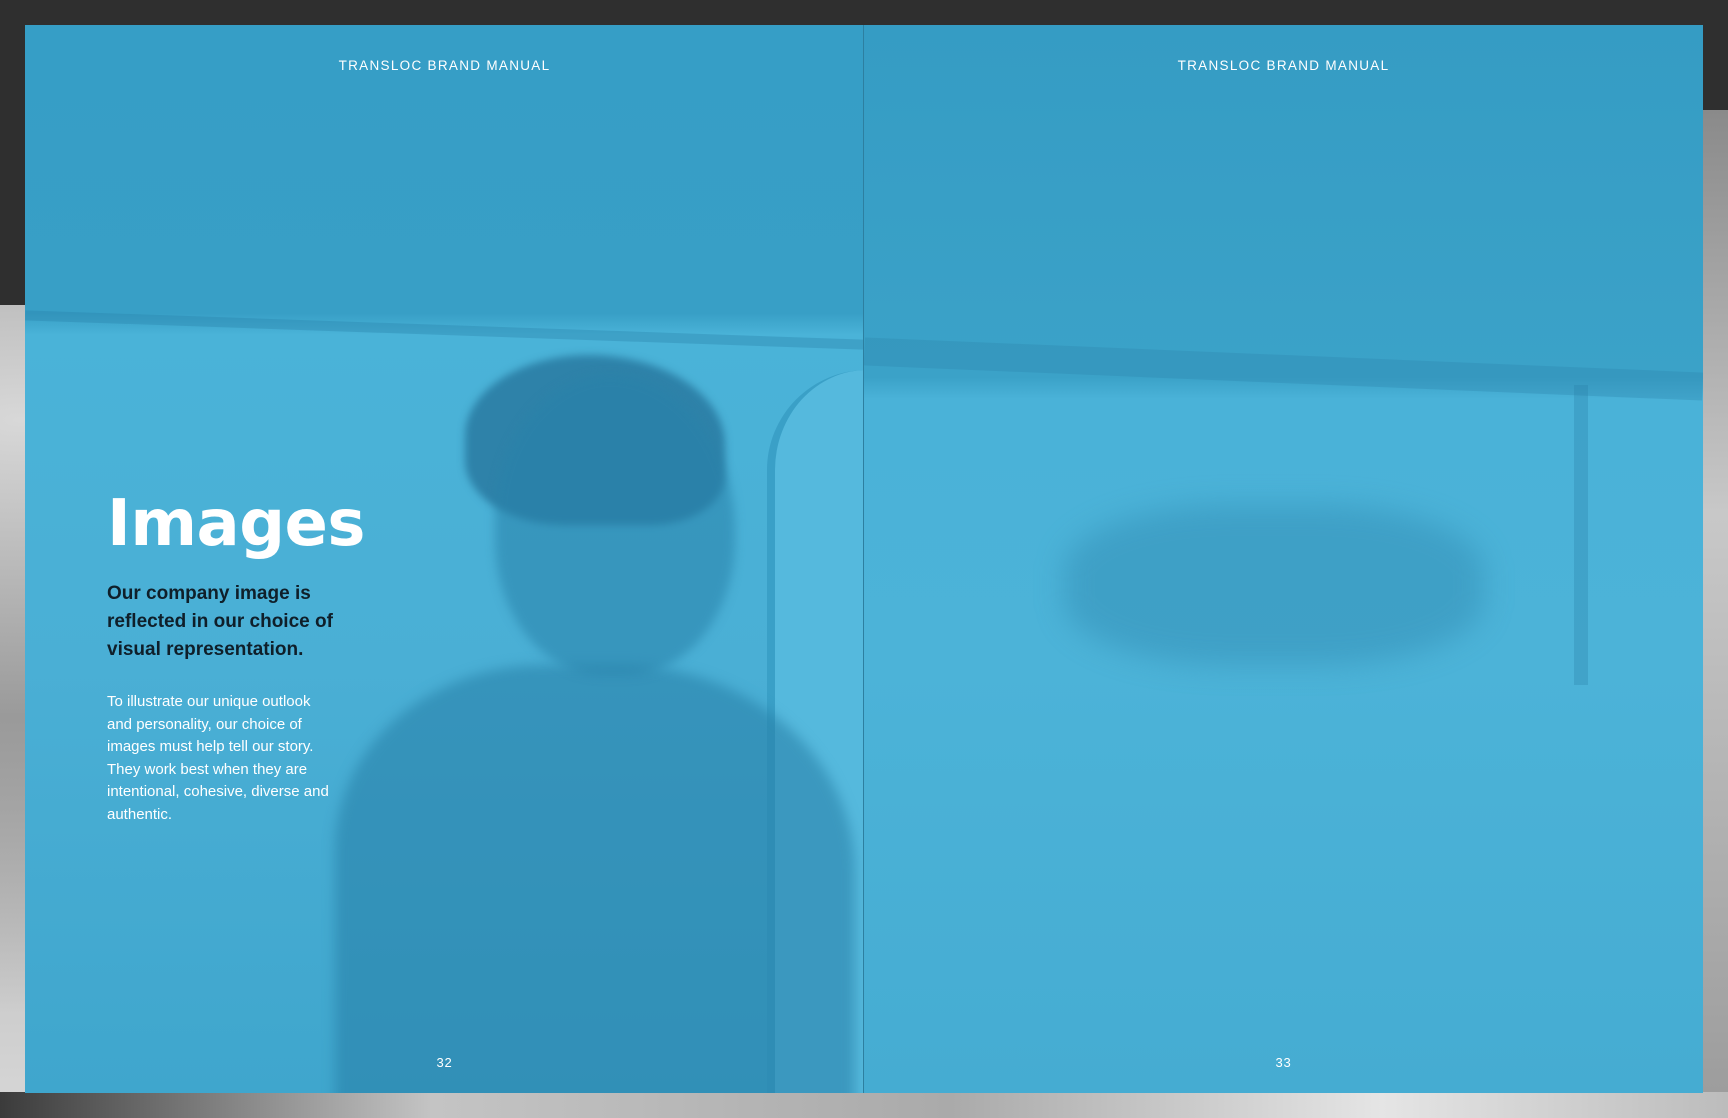 Image resolution: width=1728 pixels, height=1118 pixels. Describe the element at coordinates (595, 879) in the screenshot. I see `photo-person-torso` at that location.